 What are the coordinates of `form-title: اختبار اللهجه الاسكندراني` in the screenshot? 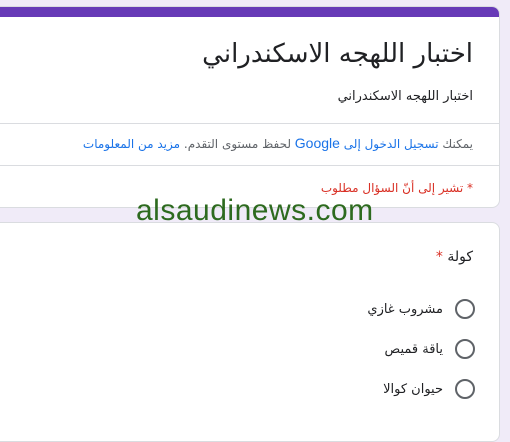 It's located at (337, 54).